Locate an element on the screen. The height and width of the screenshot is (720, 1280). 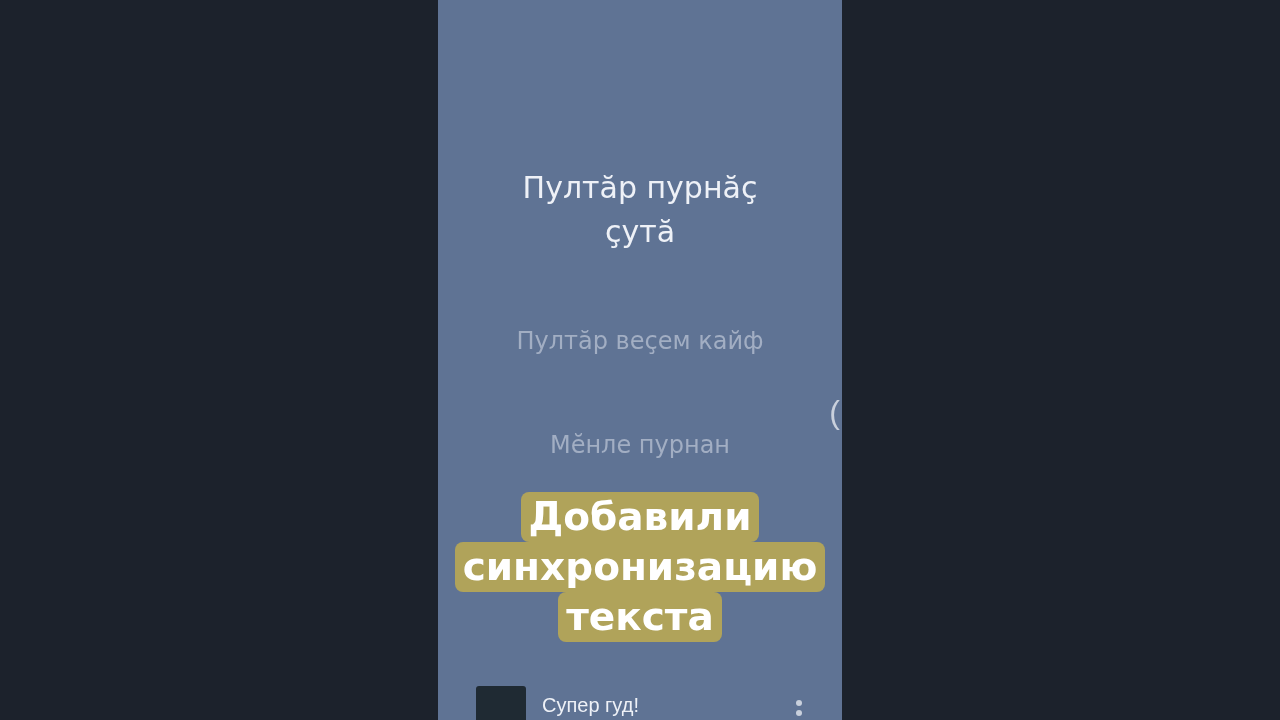
current-lyric-line: Пултăр пурнăç çутă is located at coordinates (640, 210).